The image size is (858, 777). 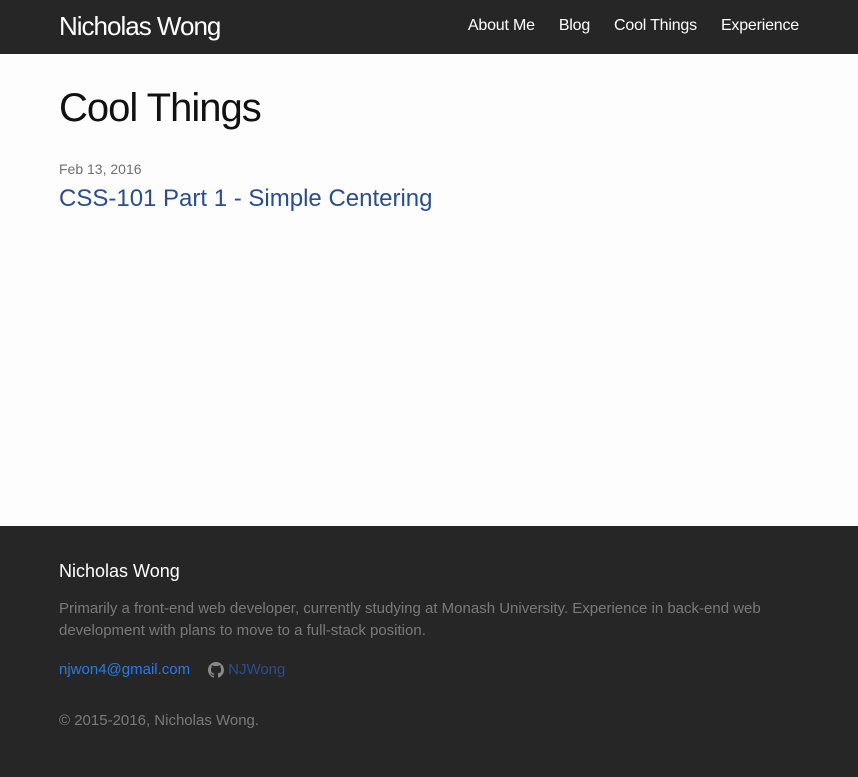 I want to click on copyright-text: © 2015-2016, Nicholas Wong., so click(x=159, y=720).